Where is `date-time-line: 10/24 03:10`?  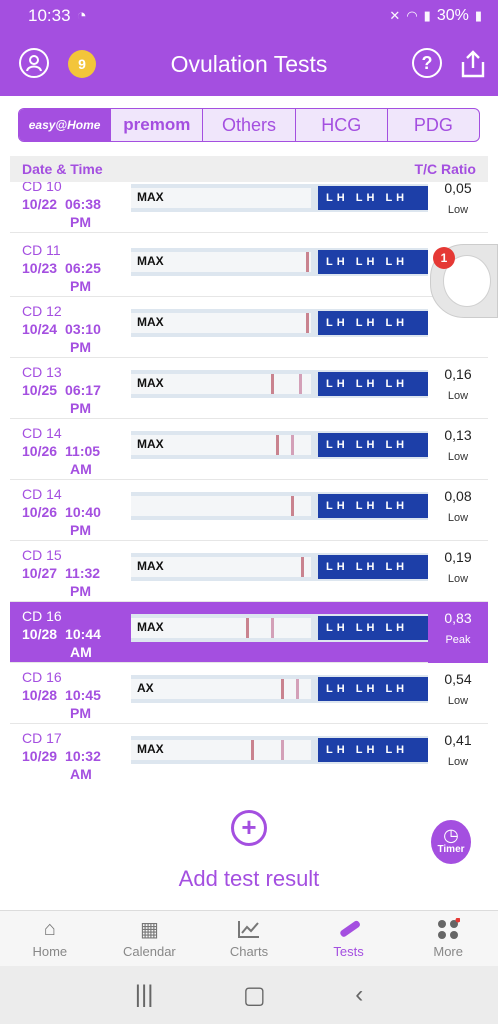 date-time-line: 10/24 03:10 is located at coordinates (77, 329).